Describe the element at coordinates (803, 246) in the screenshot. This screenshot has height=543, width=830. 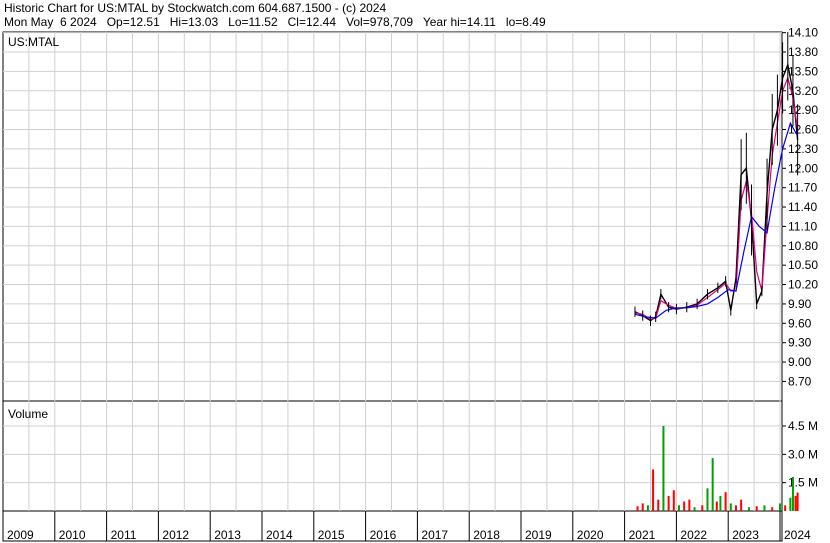
I see `price-tick-label: 10.80` at that location.